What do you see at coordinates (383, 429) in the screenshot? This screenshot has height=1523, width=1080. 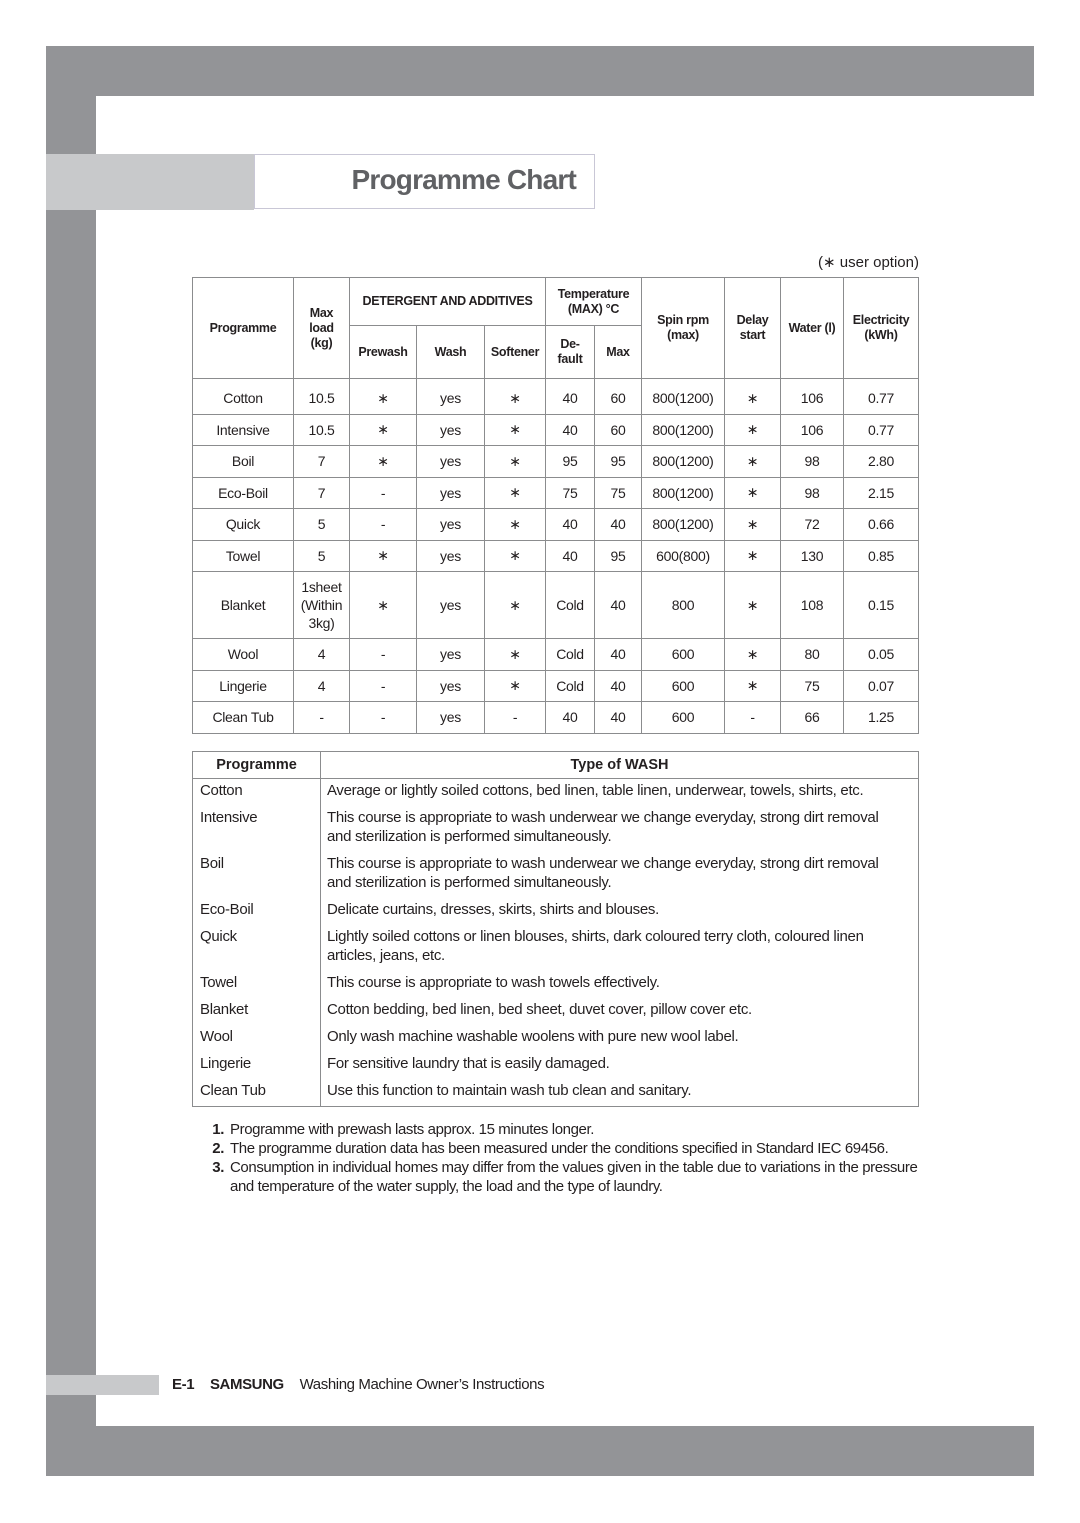 I see `cell-prewash: ∗` at bounding box center [383, 429].